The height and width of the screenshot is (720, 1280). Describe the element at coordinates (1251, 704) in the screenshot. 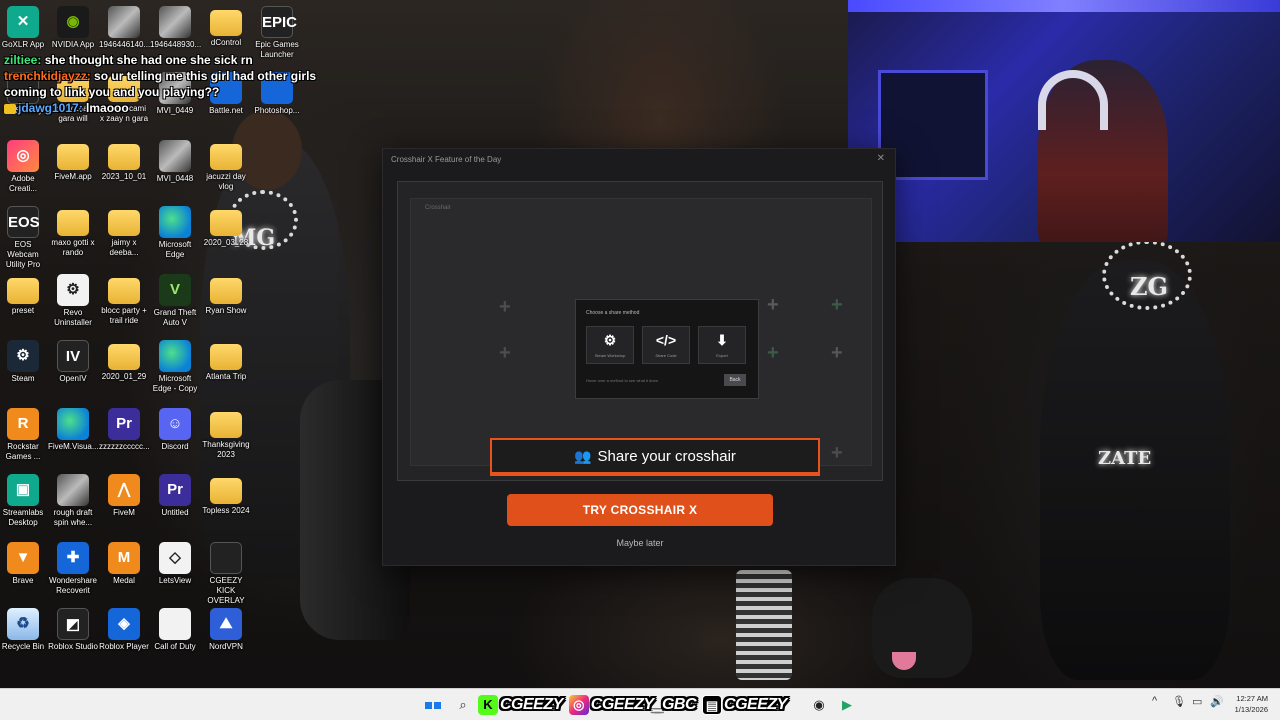

I see `system-clock: 12:27 AM 1/13/2026` at that location.